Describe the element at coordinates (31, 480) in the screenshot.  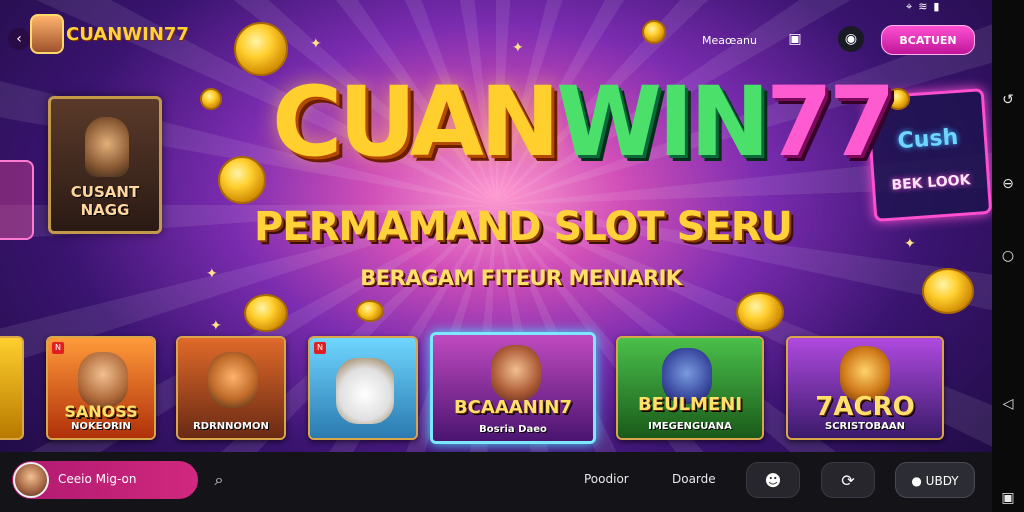
I see `user-avatar` at that location.